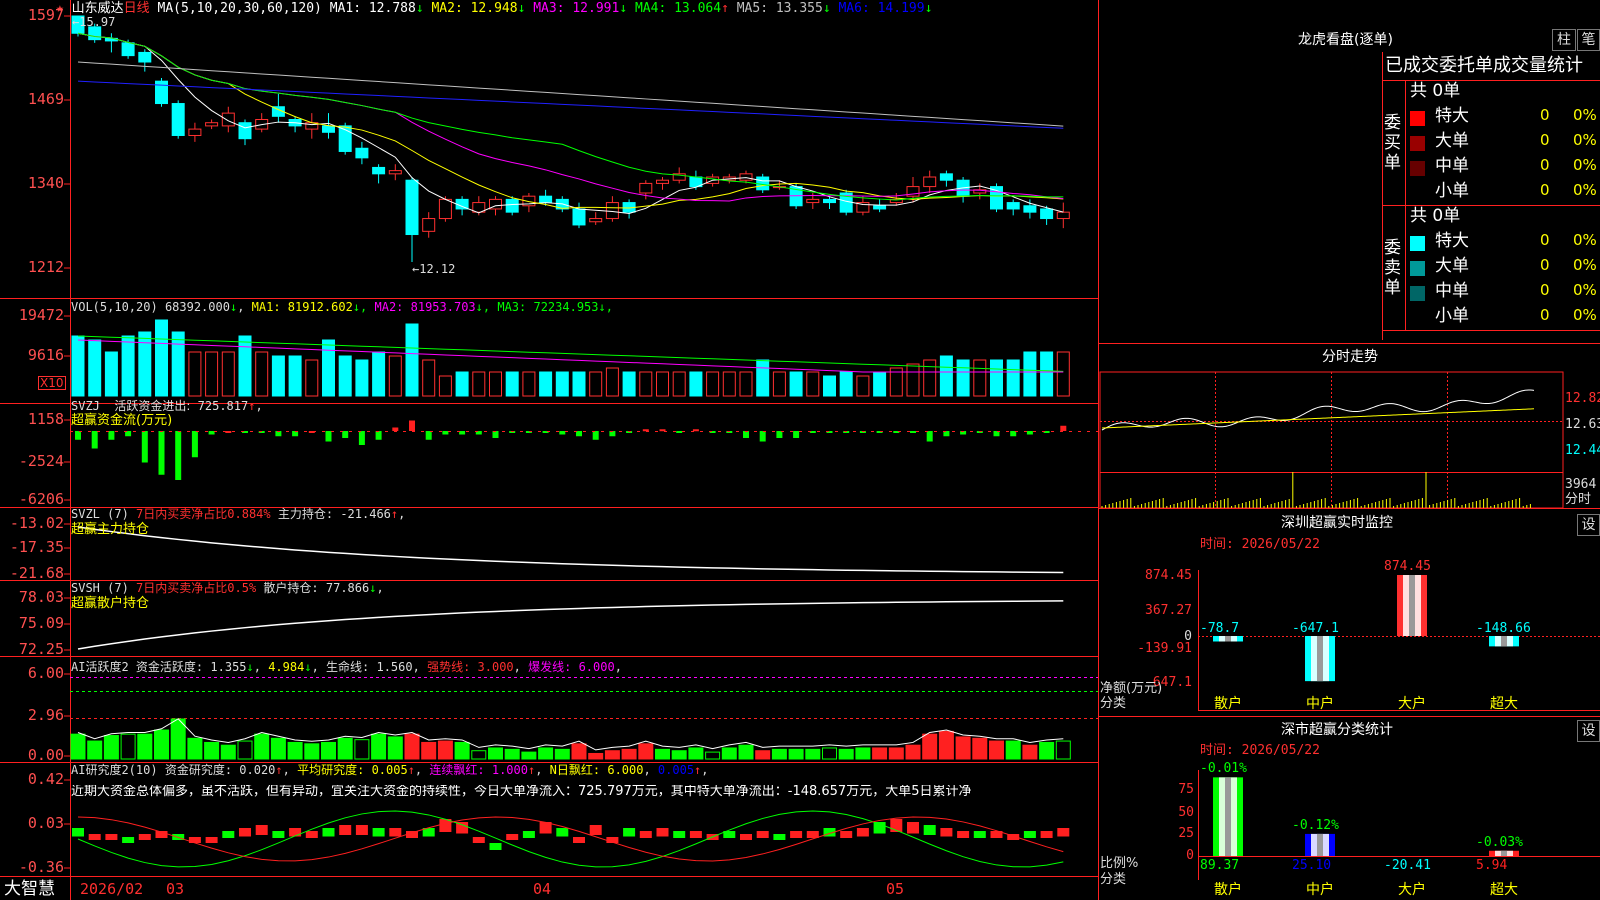  I want to click on classify-pct-label: -0.01%, so click(1223, 769).